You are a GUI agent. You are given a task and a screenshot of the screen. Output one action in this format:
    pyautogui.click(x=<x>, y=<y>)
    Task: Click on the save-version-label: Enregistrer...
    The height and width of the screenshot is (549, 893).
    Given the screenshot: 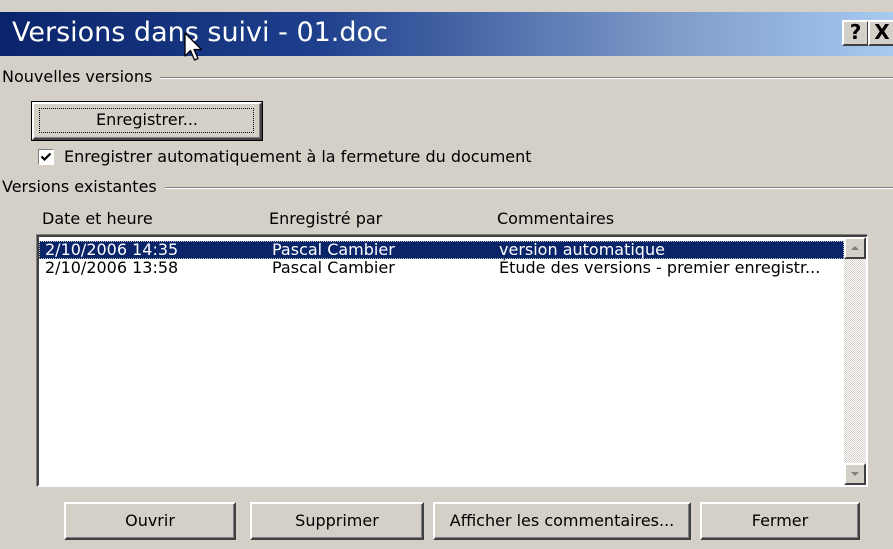 What is the action you would take?
    pyautogui.click(x=147, y=119)
    